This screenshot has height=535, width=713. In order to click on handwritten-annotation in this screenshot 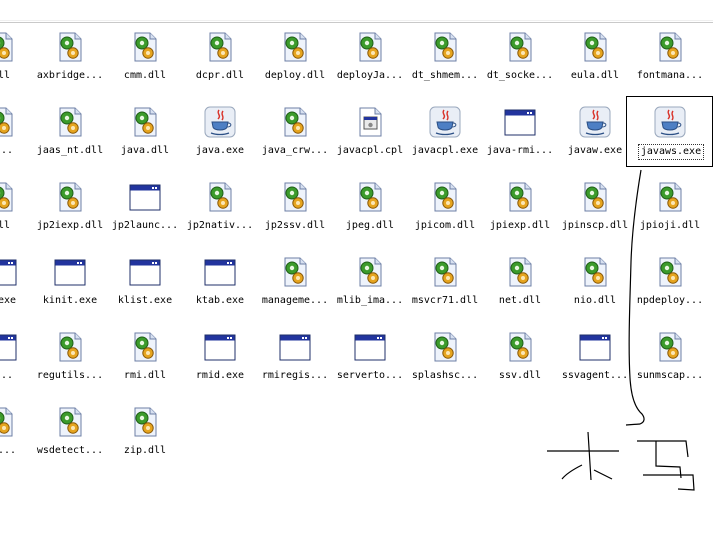, I will do `click(621, 330)`.